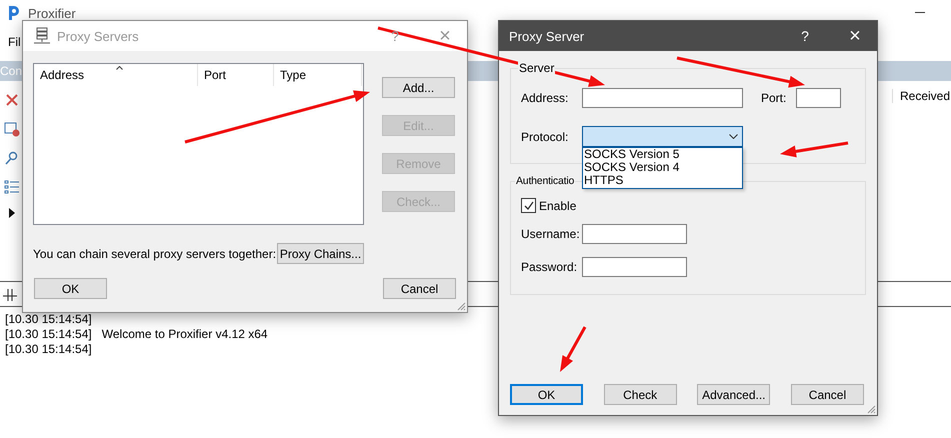 This screenshot has width=951, height=438. What do you see at coordinates (537, 68) in the screenshot?
I see `group-label: Server` at bounding box center [537, 68].